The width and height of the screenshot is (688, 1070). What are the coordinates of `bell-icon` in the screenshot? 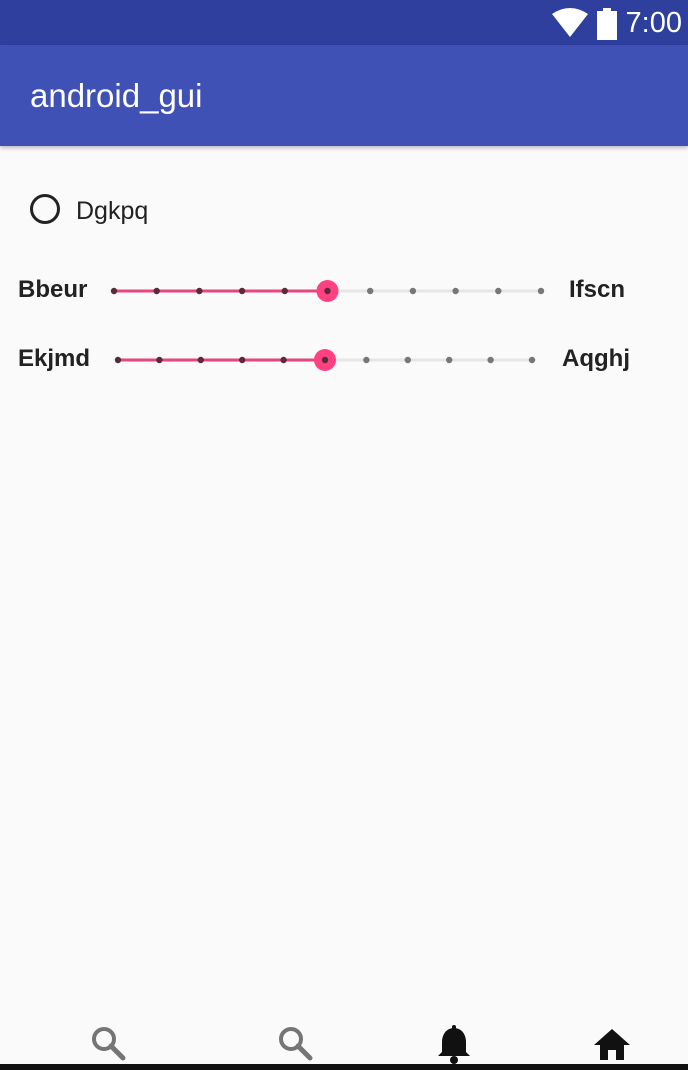 It's located at (454, 1044).